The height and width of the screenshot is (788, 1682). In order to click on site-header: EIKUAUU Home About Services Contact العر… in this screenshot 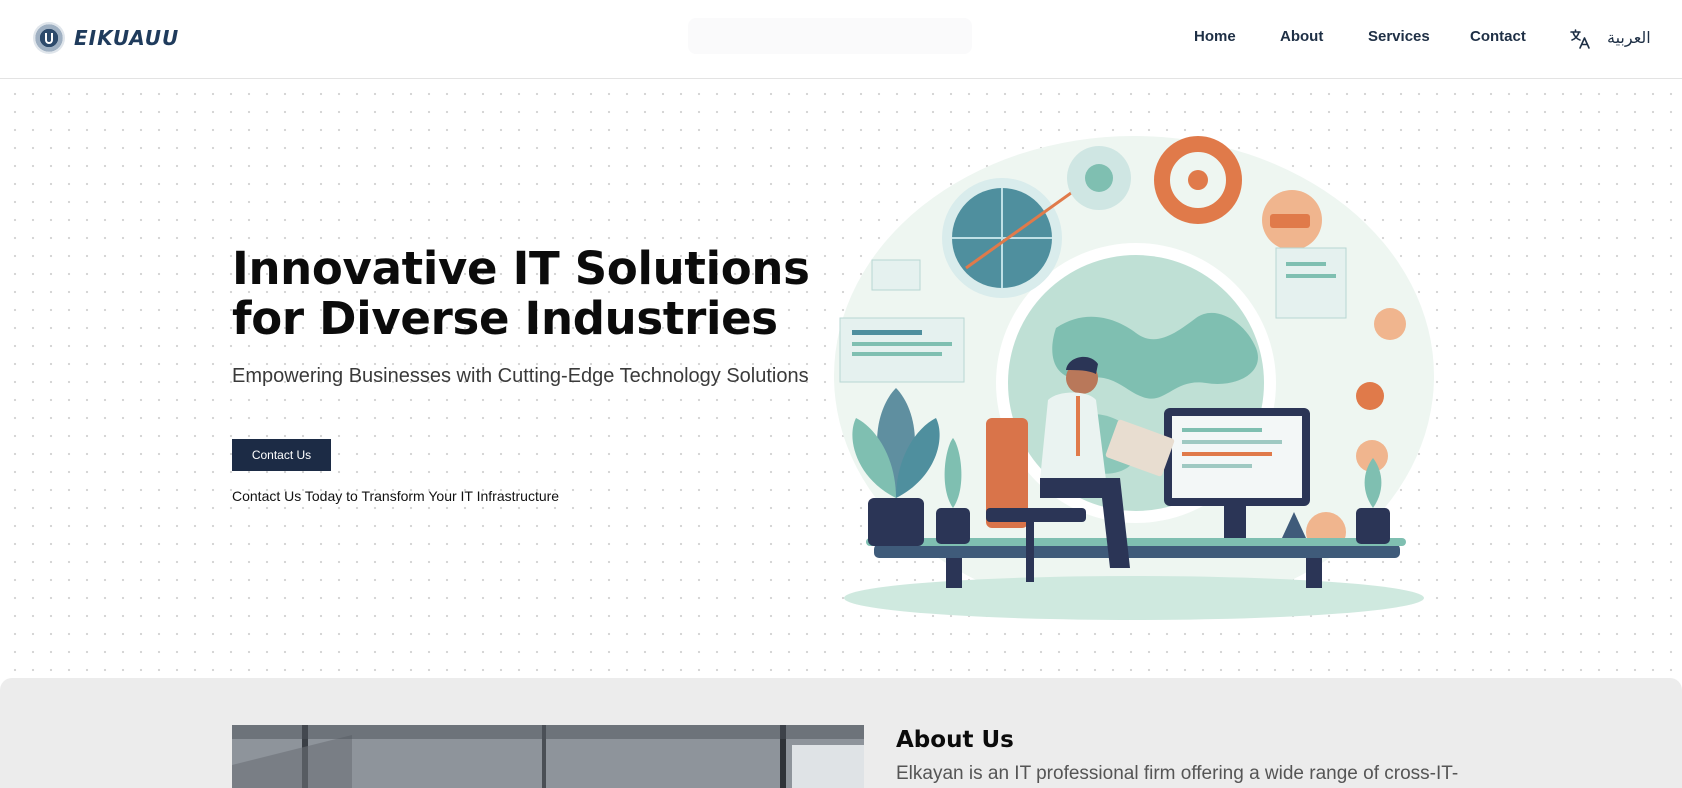, I will do `click(841, 39)`.